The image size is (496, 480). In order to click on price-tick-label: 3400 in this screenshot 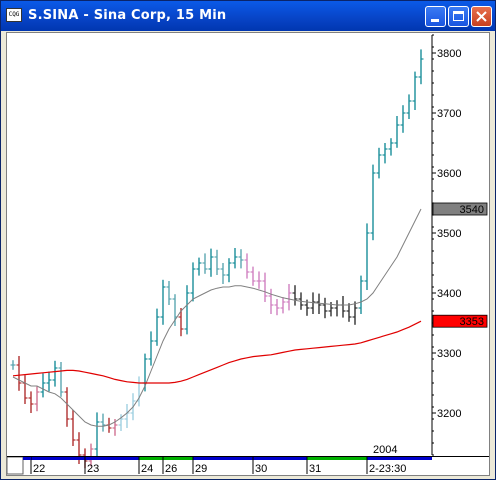, I will do `click(449, 294)`.